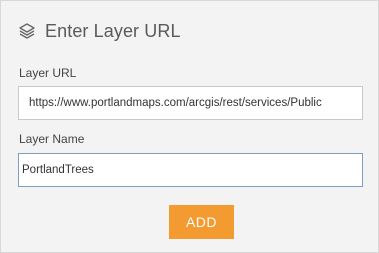  What do you see at coordinates (201, 222) in the screenshot?
I see `add-button: ADD` at bounding box center [201, 222].